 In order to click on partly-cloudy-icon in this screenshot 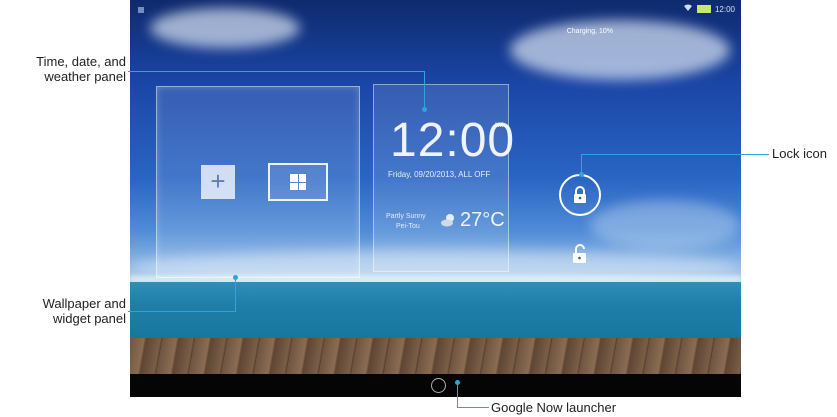, I will do `click(448, 220)`.